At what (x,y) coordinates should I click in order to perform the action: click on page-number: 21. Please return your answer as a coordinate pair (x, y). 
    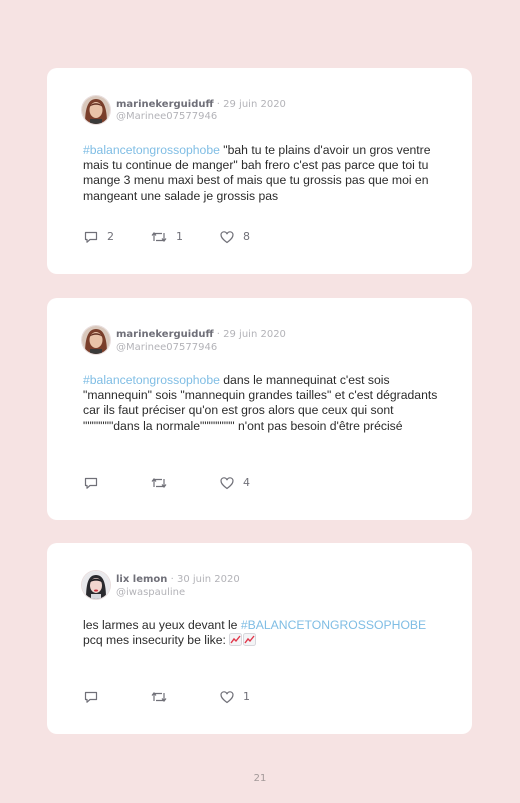
    Looking at the image, I should click on (260, 778).